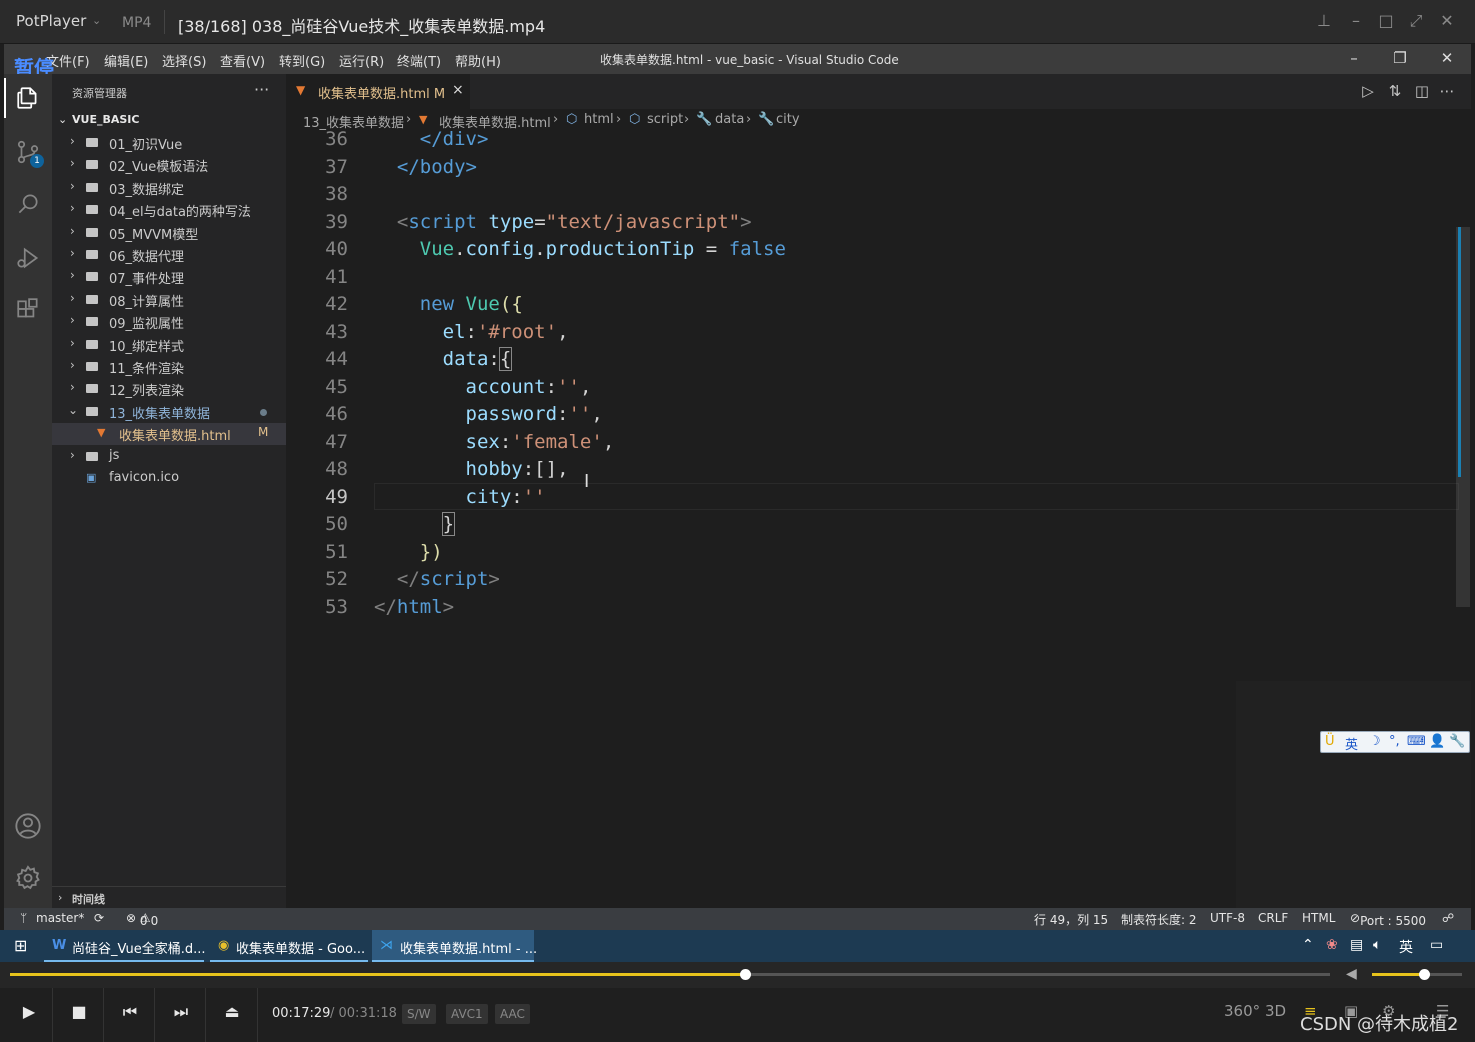 This screenshot has width=1475, height=1042. What do you see at coordinates (1318, 918) in the screenshot?
I see `language-mode: HTML` at bounding box center [1318, 918].